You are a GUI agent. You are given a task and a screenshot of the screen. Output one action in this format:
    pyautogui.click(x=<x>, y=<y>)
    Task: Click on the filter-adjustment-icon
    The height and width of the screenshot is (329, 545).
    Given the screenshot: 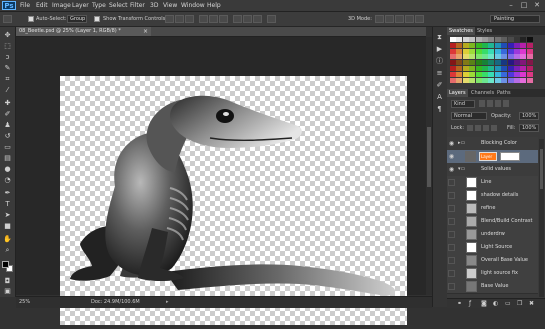 What is the action you would take?
    pyautogui.click(x=490, y=103)
    